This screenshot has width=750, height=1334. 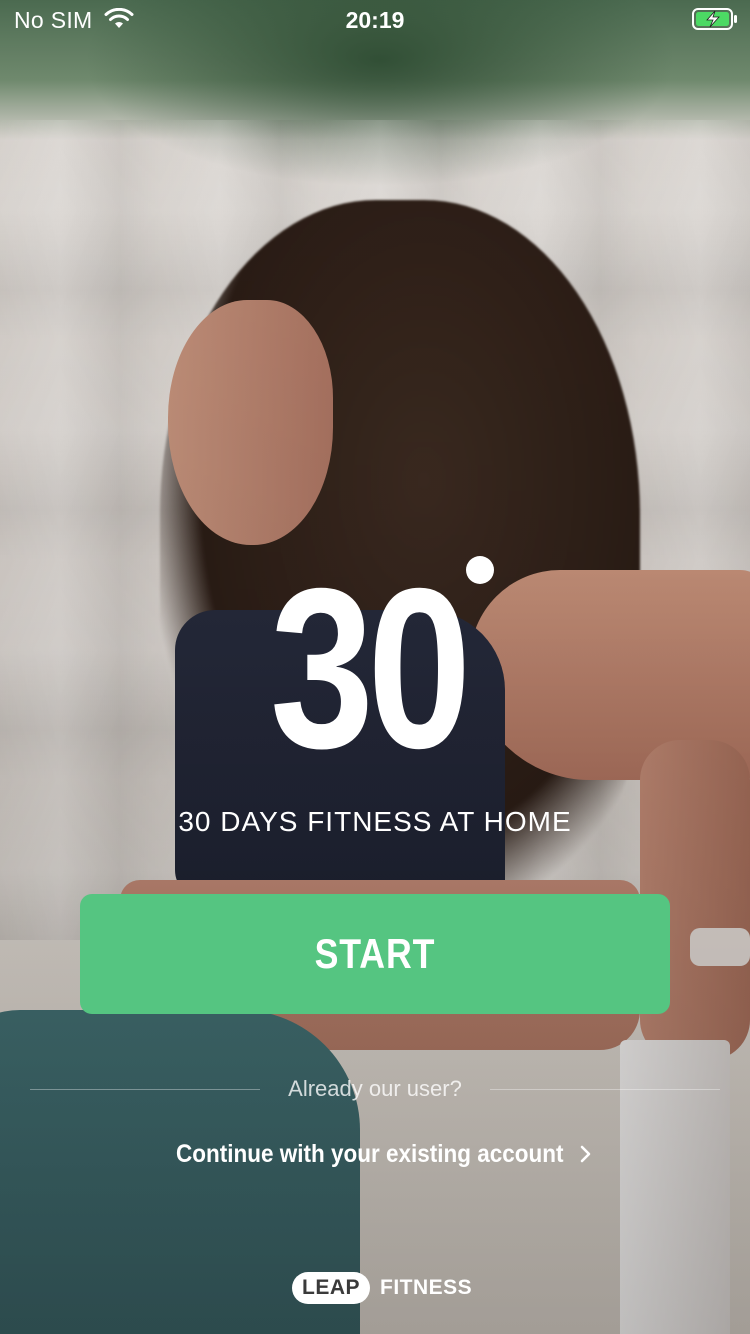 What do you see at coordinates (370, 1153) in the screenshot?
I see `continue-link-label: Continue with your existing account` at bounding box center [370, 1153].